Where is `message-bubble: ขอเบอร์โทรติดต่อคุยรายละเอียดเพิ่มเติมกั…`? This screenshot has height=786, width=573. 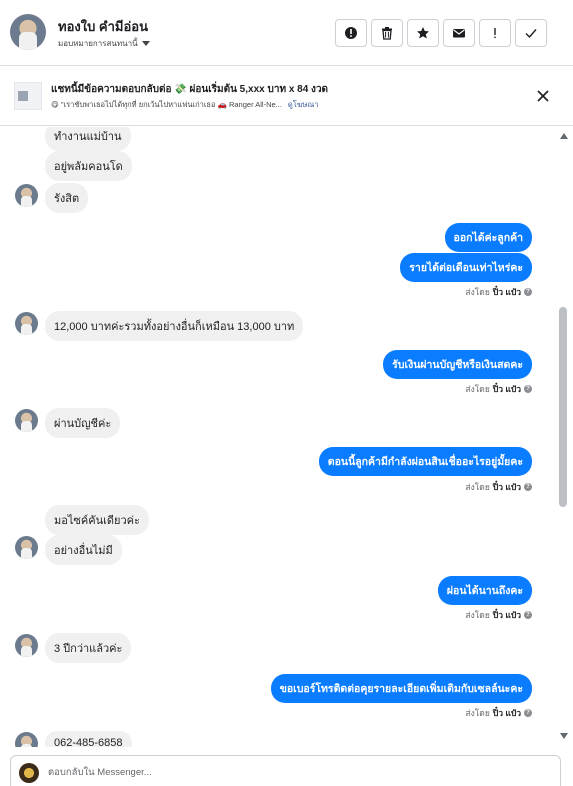
message-bubble: ขอเบอร์โทรติดต่อคุยรายละเอียดเพิ่มเติมกั… is located at coordinates (401, 688).